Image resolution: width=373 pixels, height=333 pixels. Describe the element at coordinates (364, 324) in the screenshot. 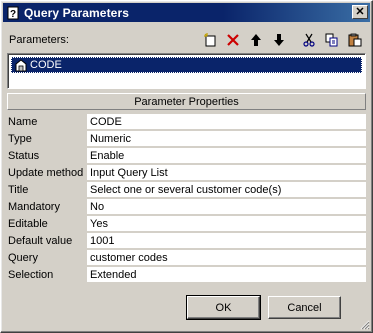

I see `resize-grip-icon` at that location.